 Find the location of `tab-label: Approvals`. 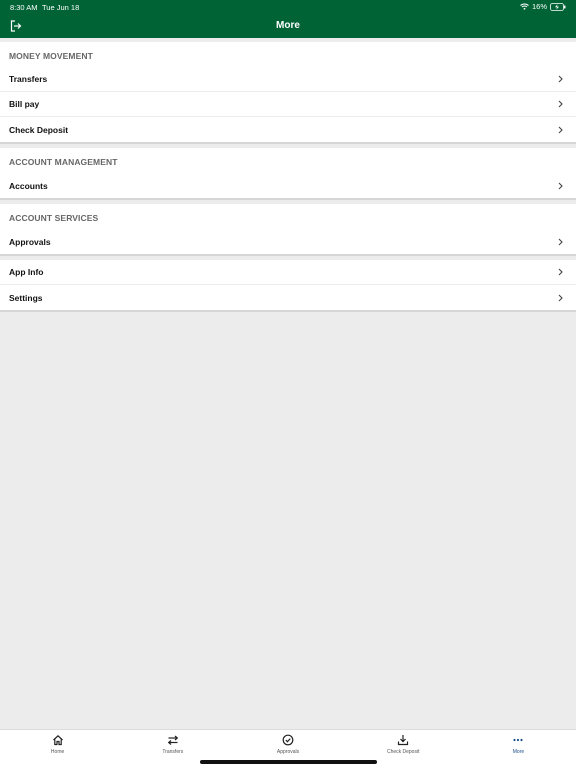

tab-label: Approvals is located at coordinates (288, 752).